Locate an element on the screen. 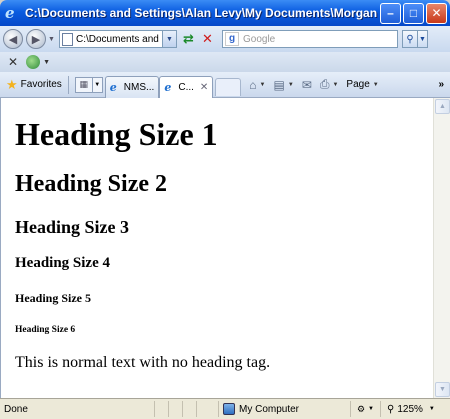 The image size is (450, 419). favorites-button: ★ Favorites is located at coordinates (34, 85).